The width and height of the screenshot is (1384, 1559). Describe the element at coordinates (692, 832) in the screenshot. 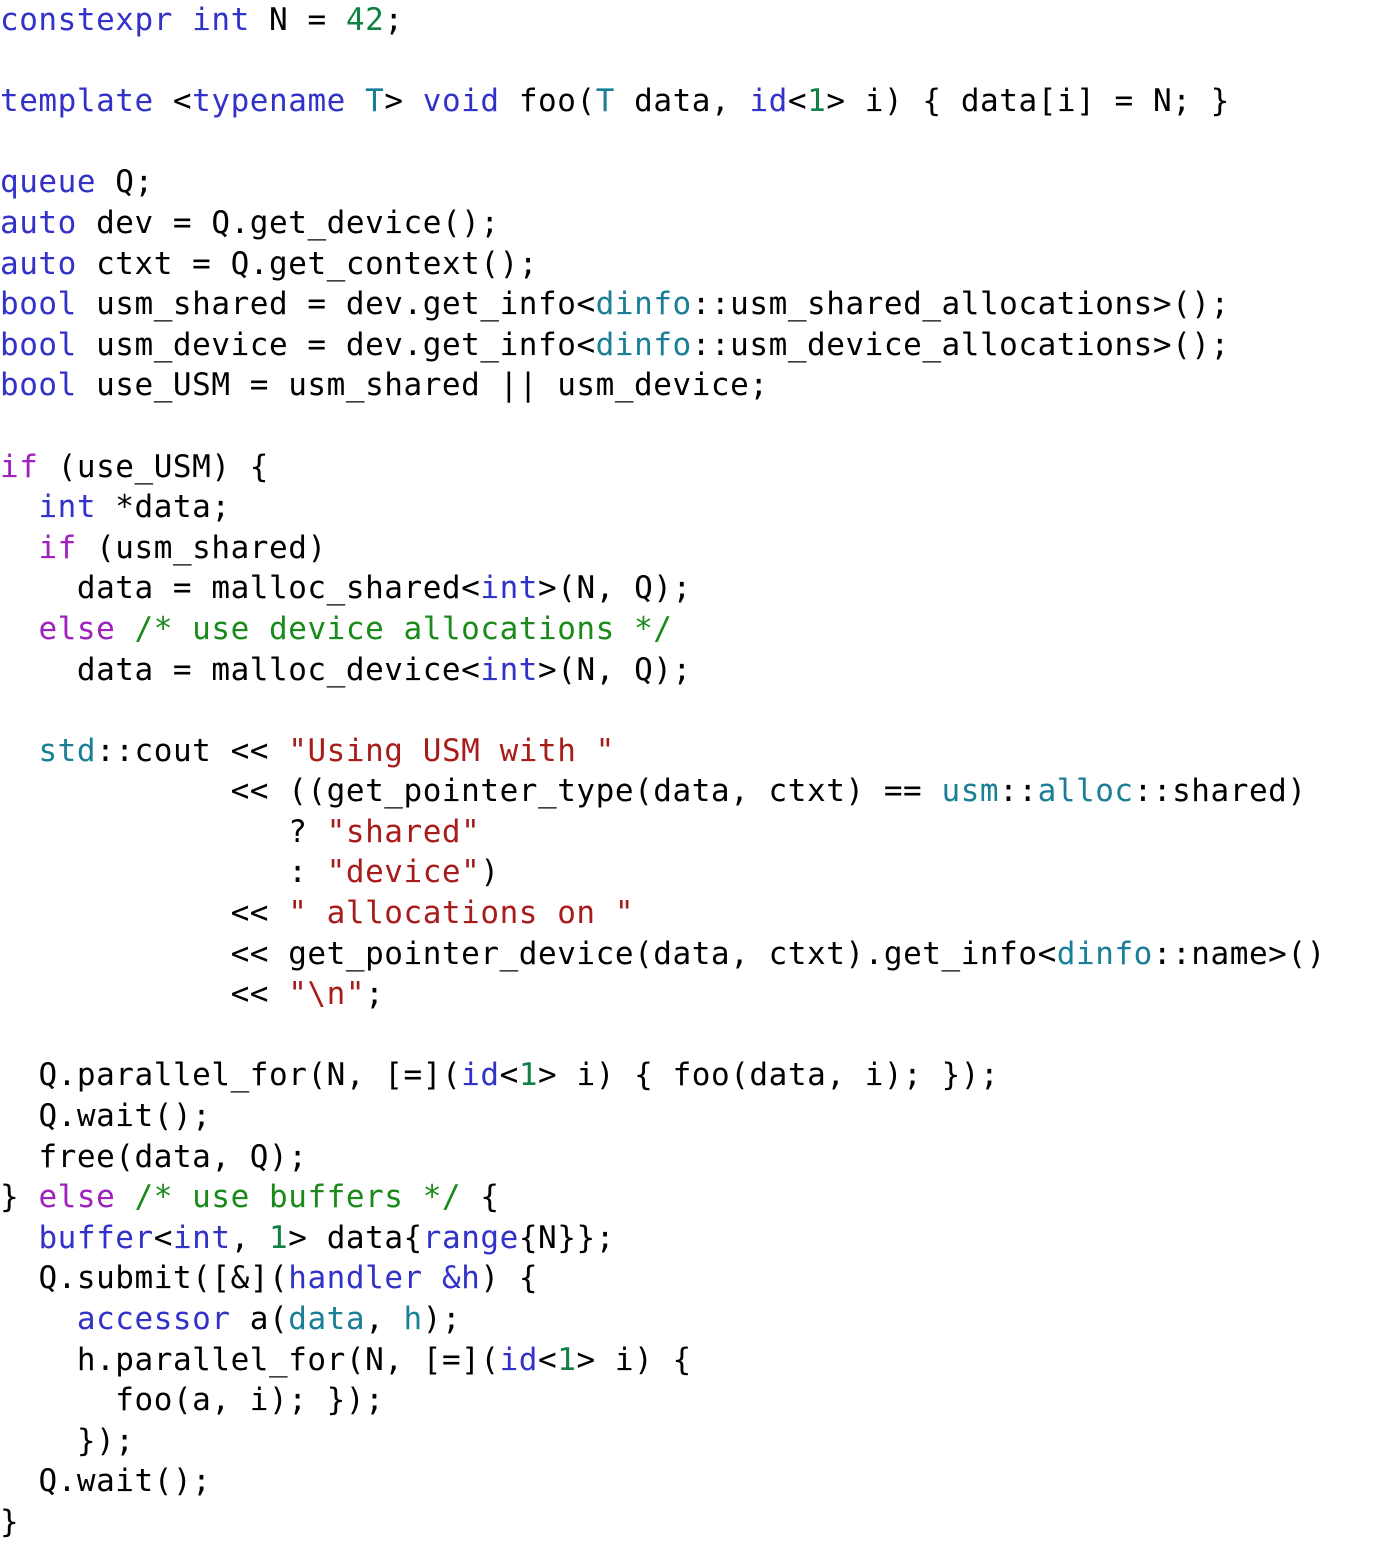

I see `code-line: ? "shared"` at that location.